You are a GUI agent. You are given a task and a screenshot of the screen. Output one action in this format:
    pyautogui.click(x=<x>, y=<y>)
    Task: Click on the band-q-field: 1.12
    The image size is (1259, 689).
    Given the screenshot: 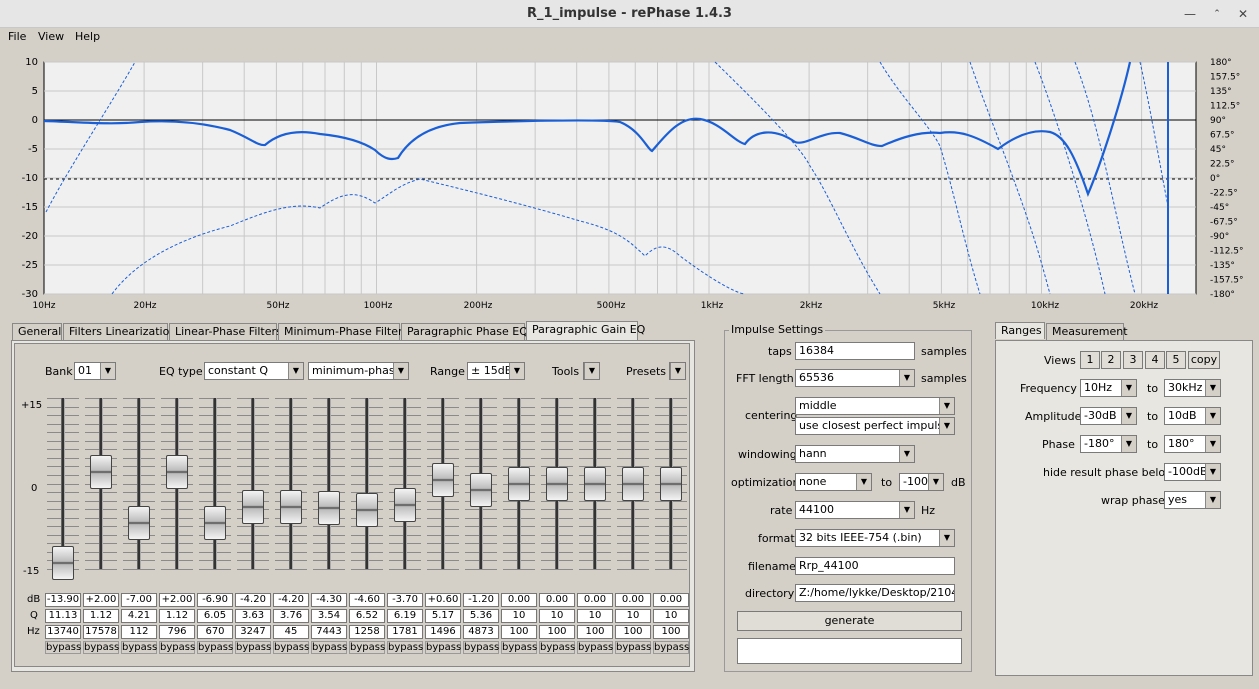 What is the action you would take?
    pyautogui.click(x=101, y=616)
    